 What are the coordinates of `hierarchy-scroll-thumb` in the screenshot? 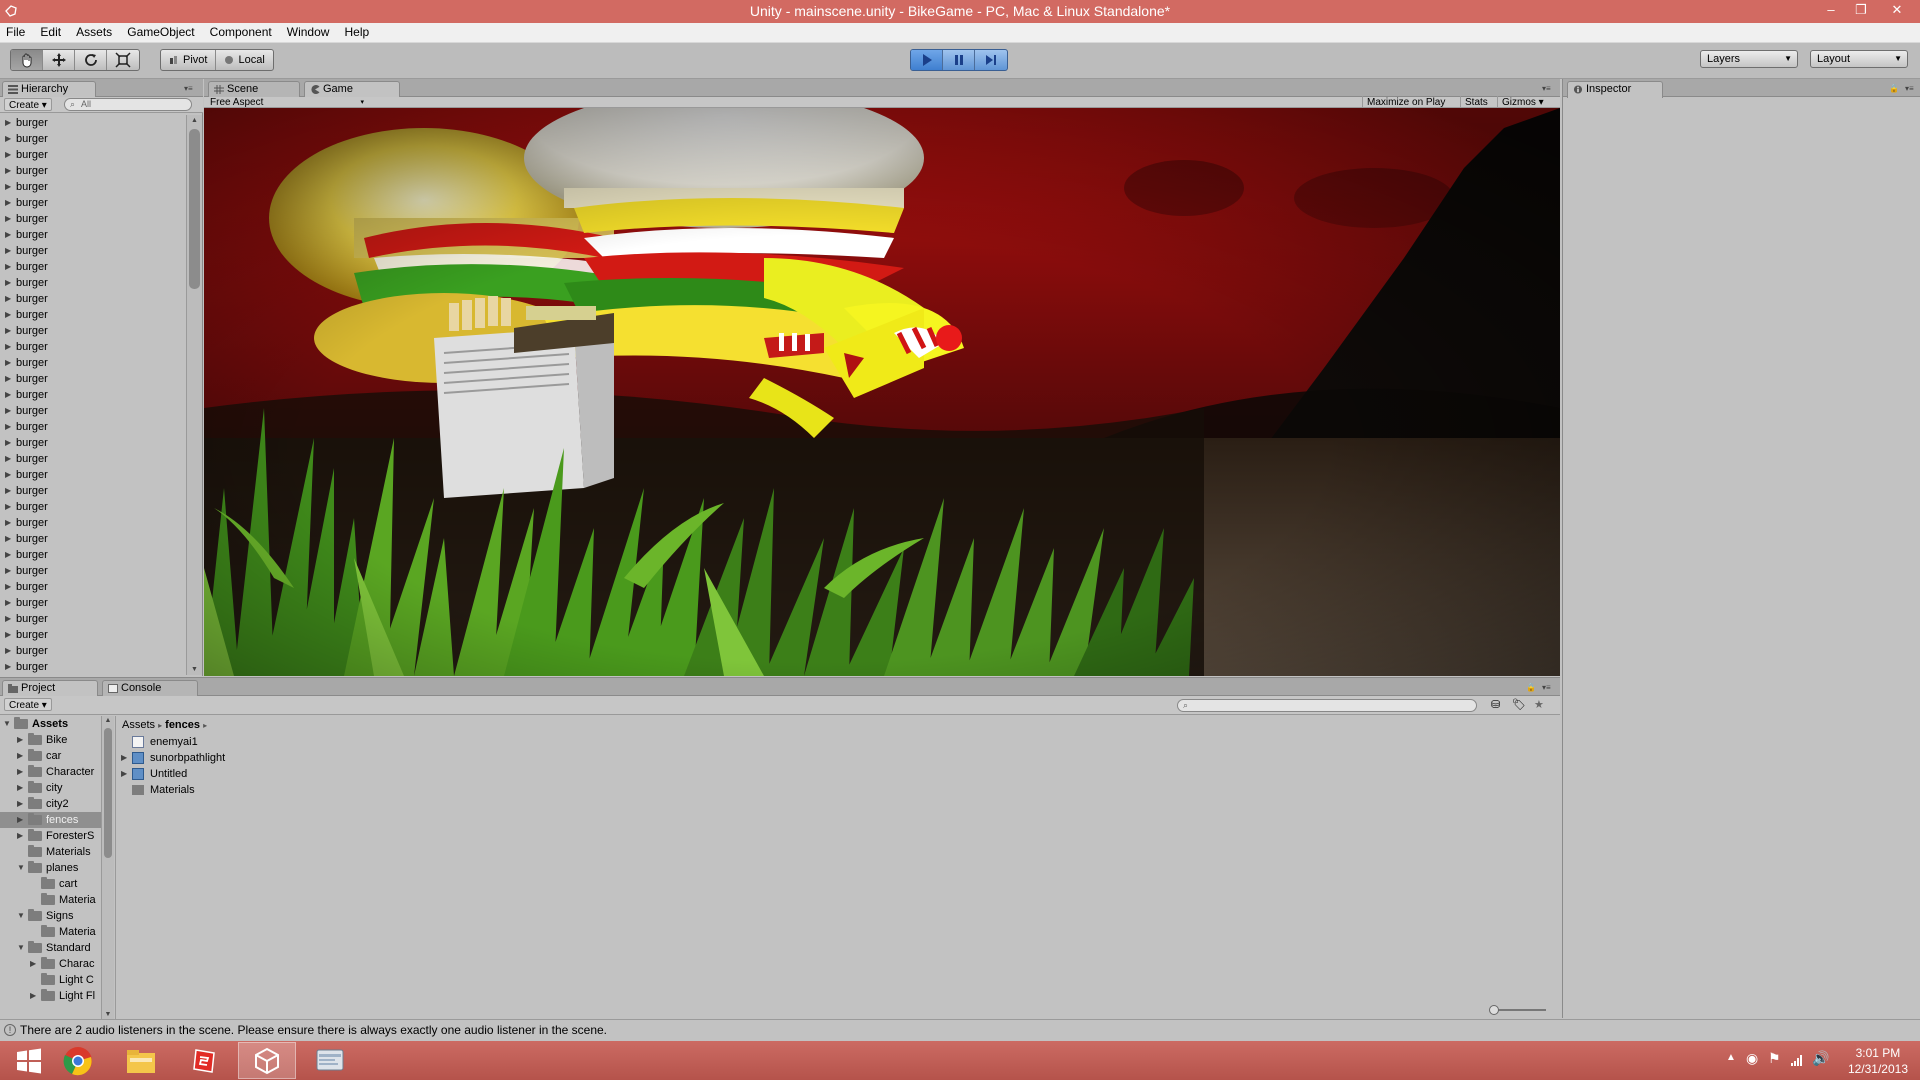 It's located at (194, 209).